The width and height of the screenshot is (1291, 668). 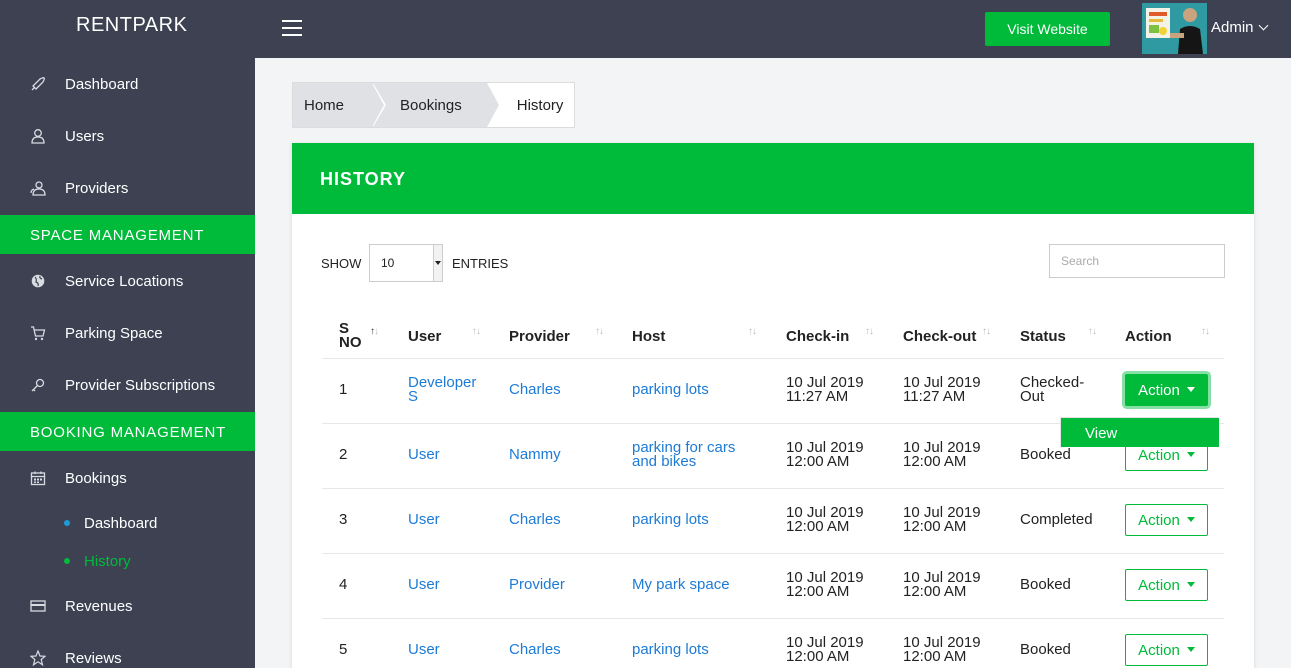 What do you see at coordinates (121, 523) in the screenshot?
I see `sidebar-subitem-label: Dashboard` at bounding box center [121, 523].